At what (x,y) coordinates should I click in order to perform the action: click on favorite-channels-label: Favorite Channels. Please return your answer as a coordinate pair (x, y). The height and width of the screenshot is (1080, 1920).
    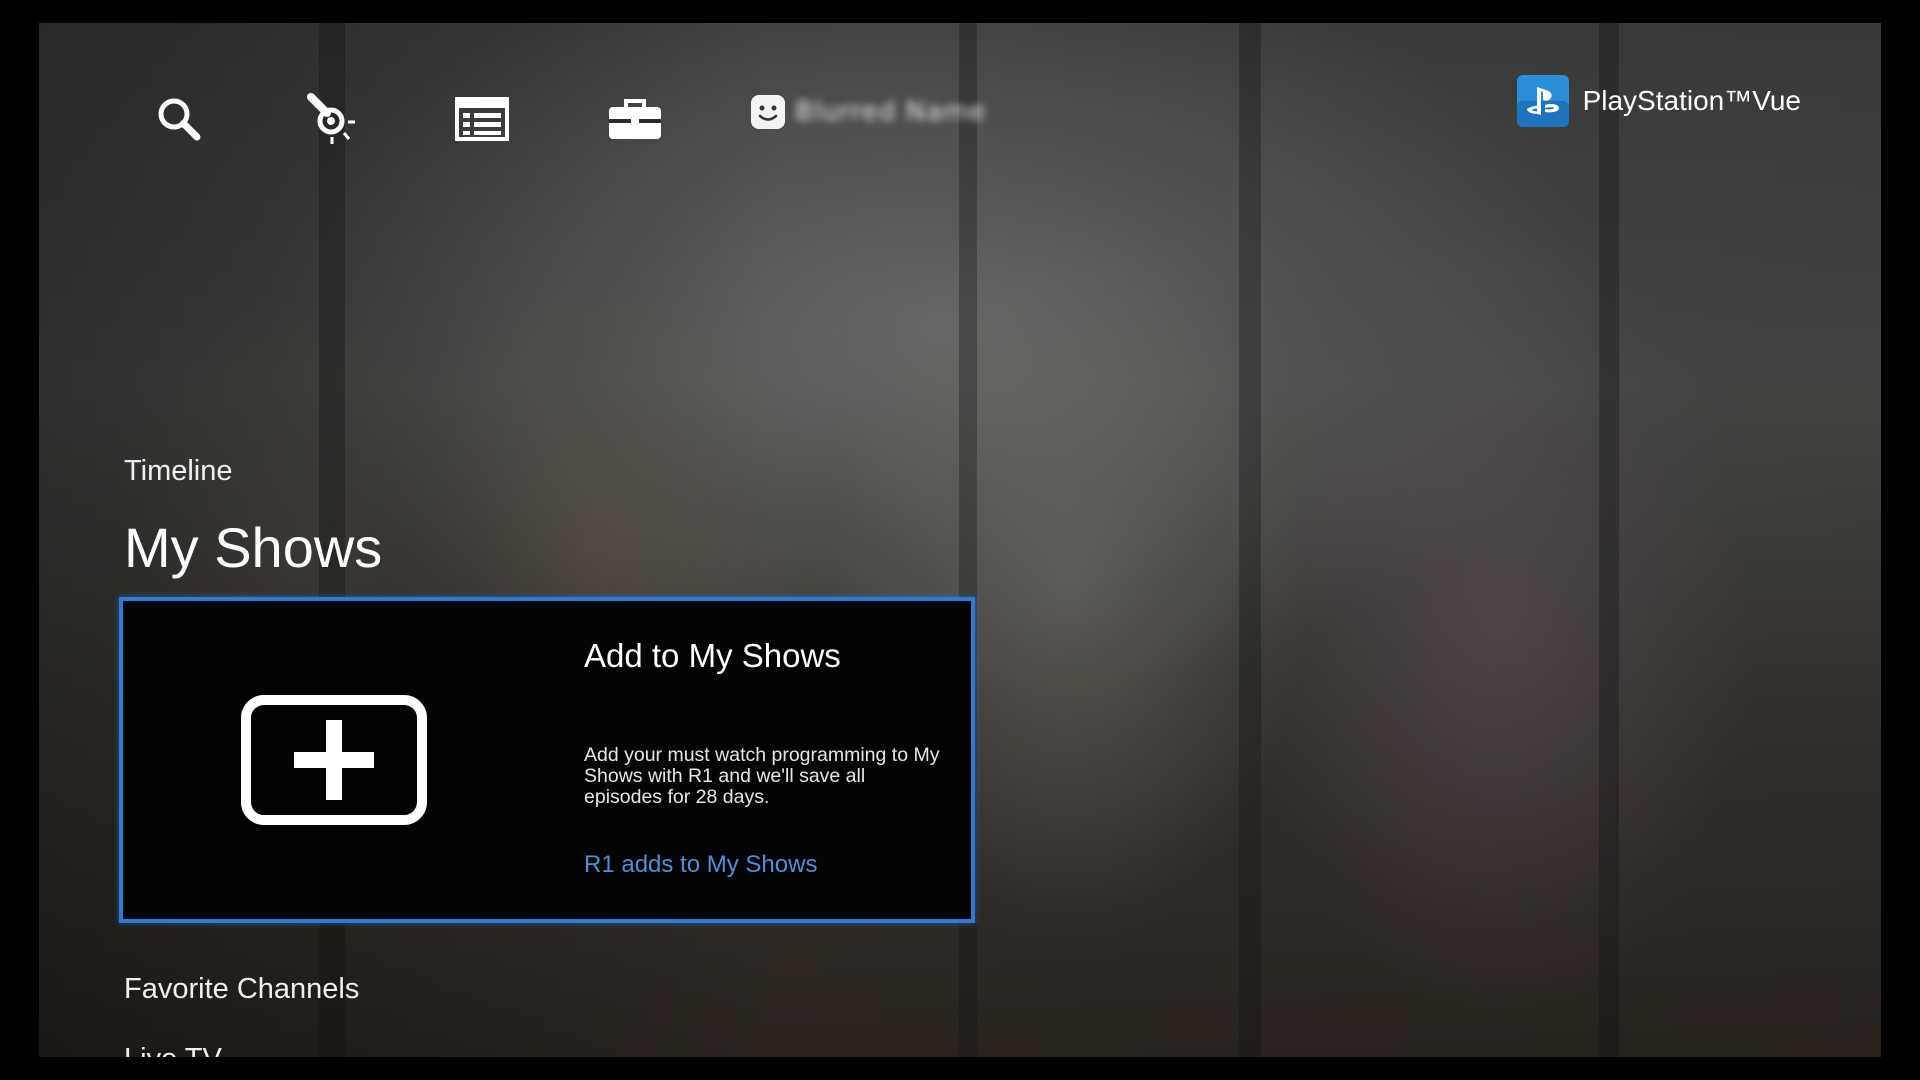
    Looking at the image, I should click on (241, 989).